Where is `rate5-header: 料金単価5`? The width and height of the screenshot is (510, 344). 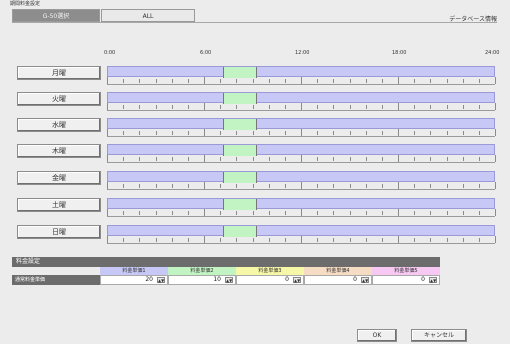
rate5-header: 料金単価5 is located at coordinates (406, 271).